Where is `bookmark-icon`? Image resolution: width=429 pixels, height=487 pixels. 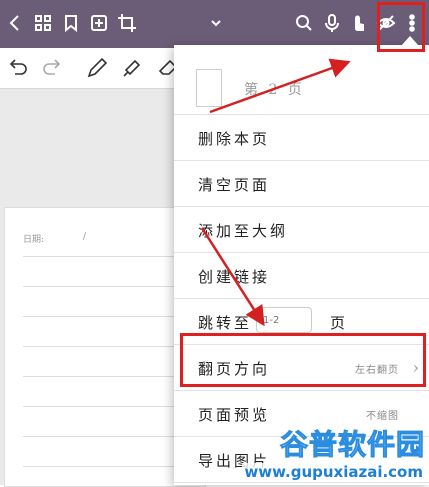
bookmark-icon is located at coordinates (71, 23).